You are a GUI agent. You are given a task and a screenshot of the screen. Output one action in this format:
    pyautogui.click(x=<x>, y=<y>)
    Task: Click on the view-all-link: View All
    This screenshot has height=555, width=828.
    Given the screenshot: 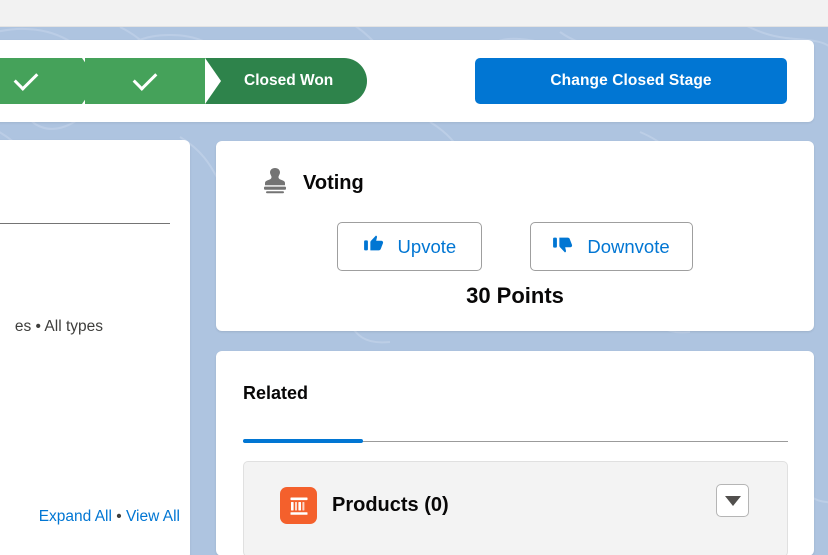 What is the action you would take?
    pyautogui.click(x=153, y=516)
    